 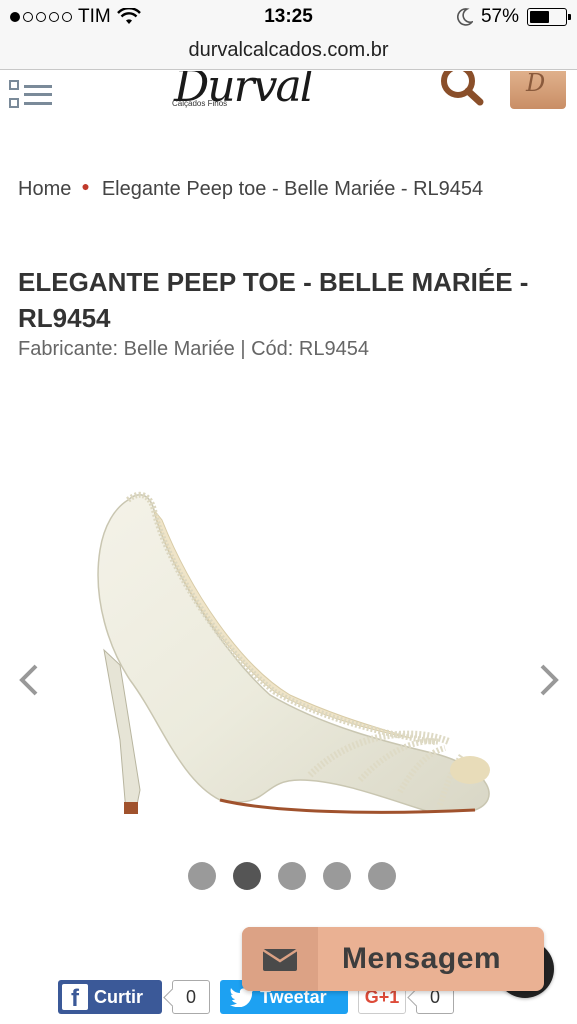 I want to click on cart-icon: D, so click(x=538, y=90).